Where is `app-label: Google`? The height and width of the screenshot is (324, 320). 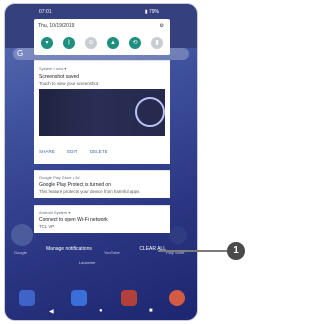
app-label: Google is located at coordinates (20, 252).